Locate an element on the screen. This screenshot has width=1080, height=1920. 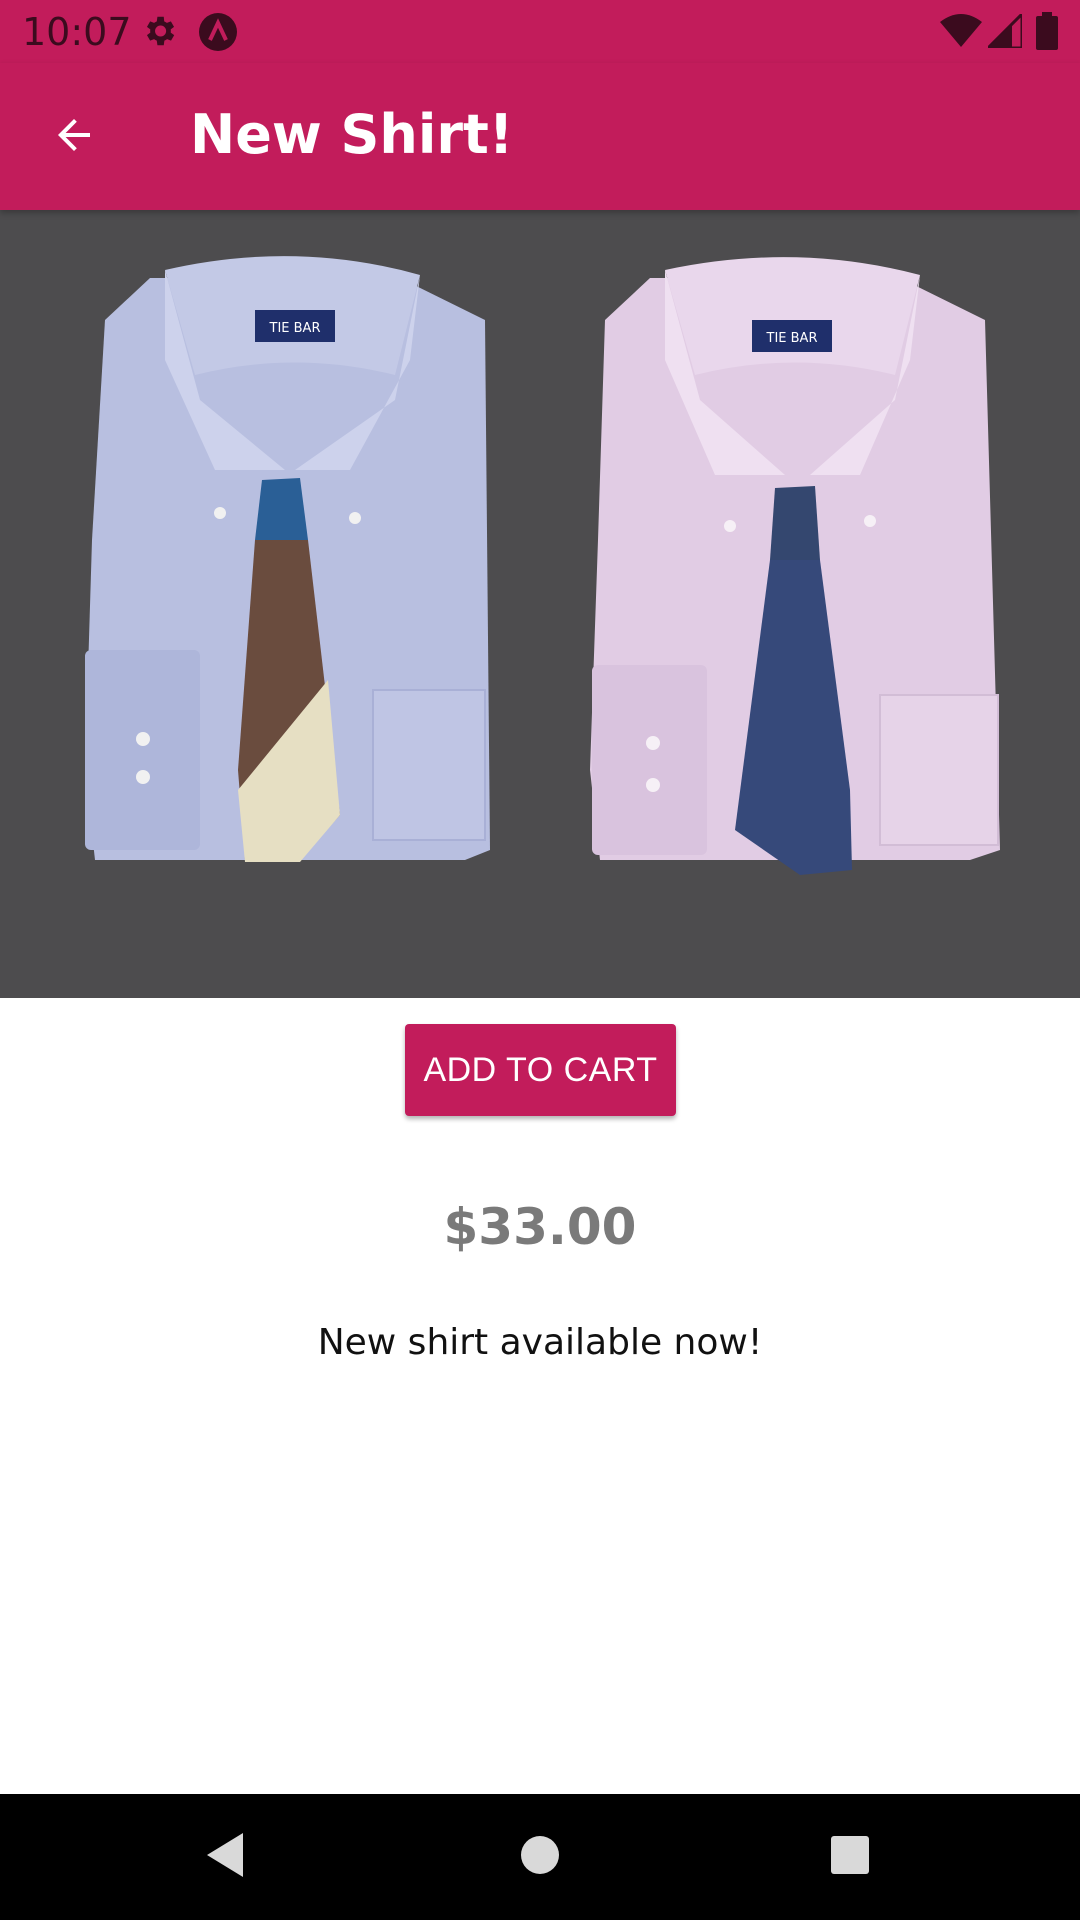
system-nav-bar is located at coordinates (540, 1857).